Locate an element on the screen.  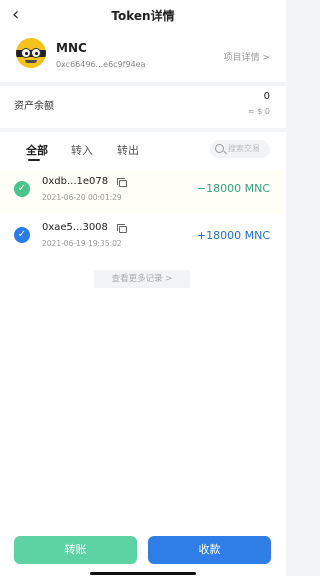
search-input: 搜索交易 is located at coordinates (240, 149).